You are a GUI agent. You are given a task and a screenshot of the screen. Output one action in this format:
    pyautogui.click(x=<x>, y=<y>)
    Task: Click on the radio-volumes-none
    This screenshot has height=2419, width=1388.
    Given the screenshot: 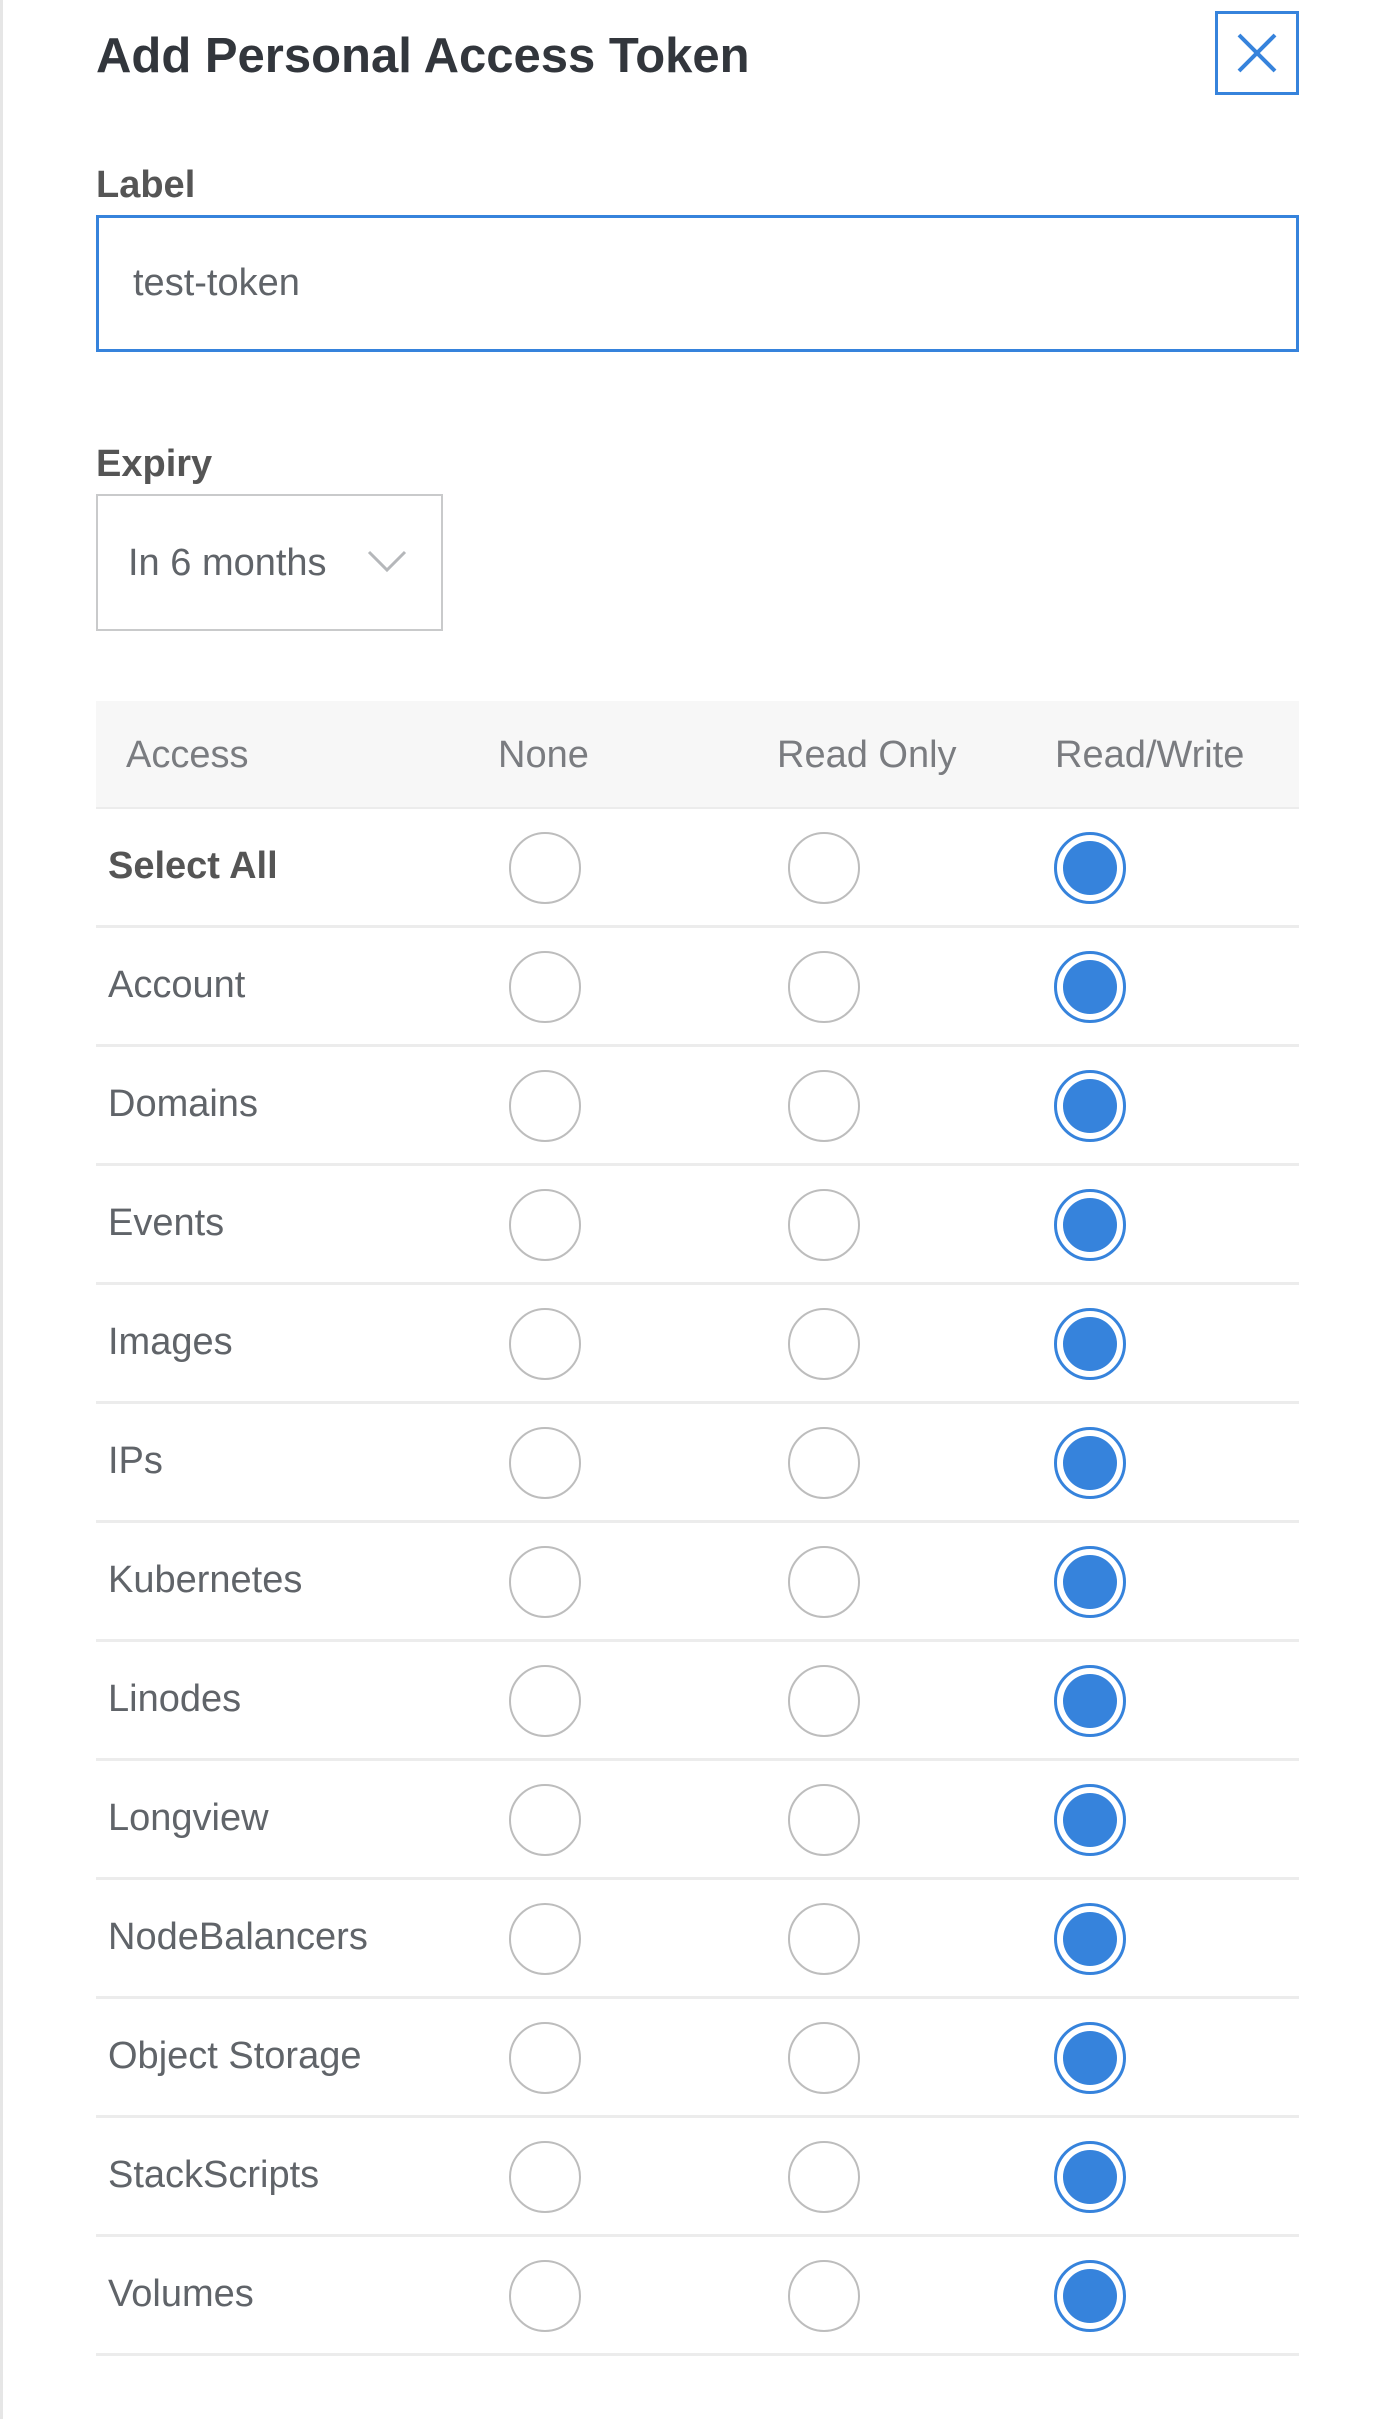 What is the action you would take?
    pyautogui.click(x=545, y=2296)
    